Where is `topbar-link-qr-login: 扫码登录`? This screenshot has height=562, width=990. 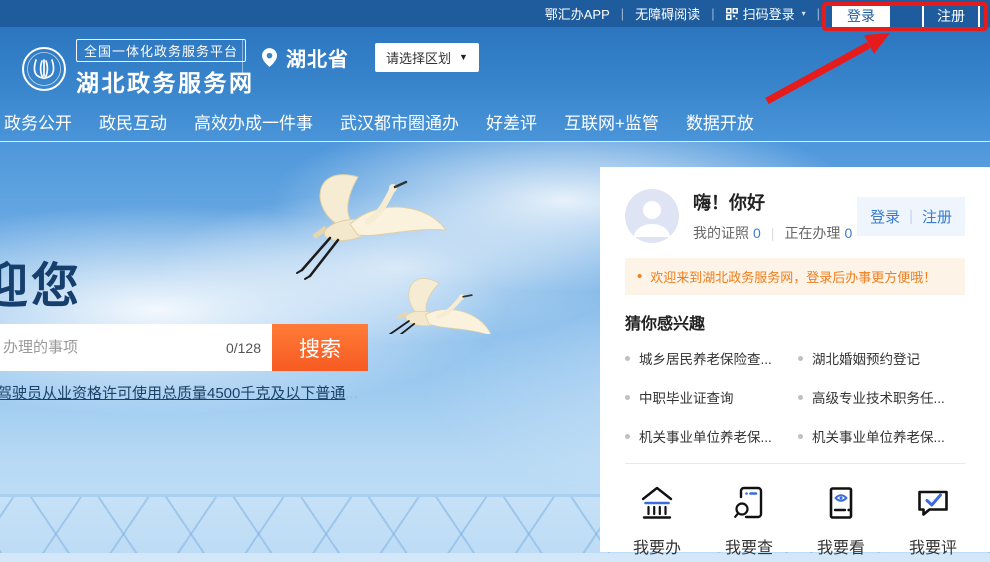
topbar-link-qr-login: 扫码登录 is located at coordinates (760, 13).